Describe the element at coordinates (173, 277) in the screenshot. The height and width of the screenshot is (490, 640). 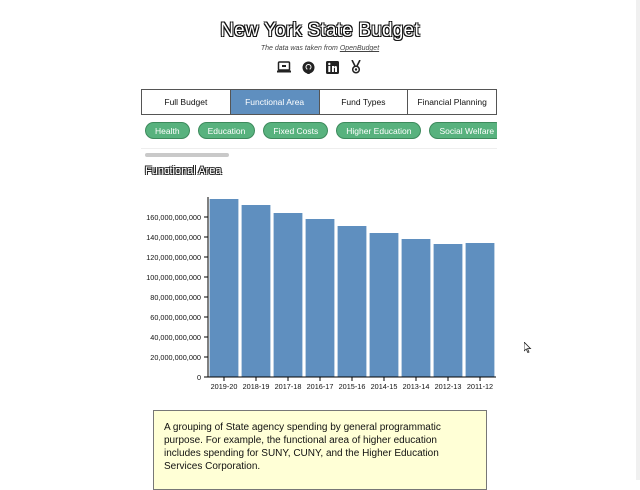
I see `y-tick-label: 100,000,000,000` at that location.